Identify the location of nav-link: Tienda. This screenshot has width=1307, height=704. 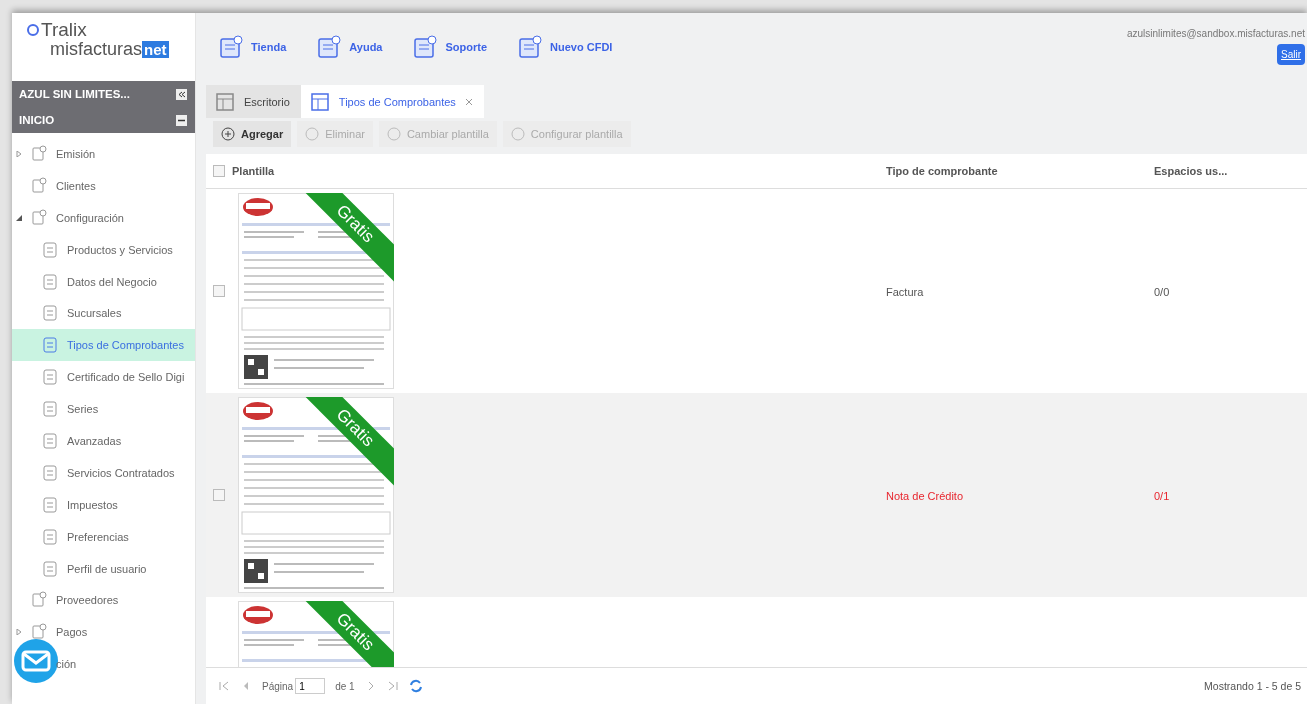
(252, 47).